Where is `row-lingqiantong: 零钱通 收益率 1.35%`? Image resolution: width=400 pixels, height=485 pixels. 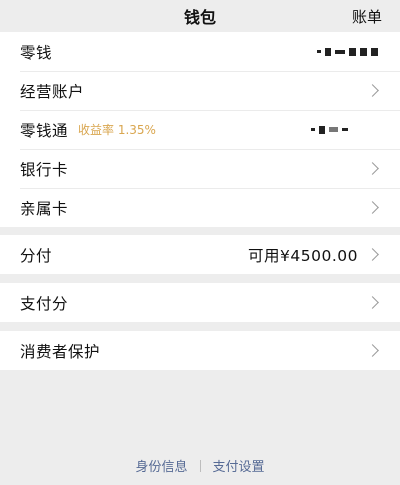
row-lingqiantong: 零钱通 收益率 1.35% is located at coordinates (200, 129).